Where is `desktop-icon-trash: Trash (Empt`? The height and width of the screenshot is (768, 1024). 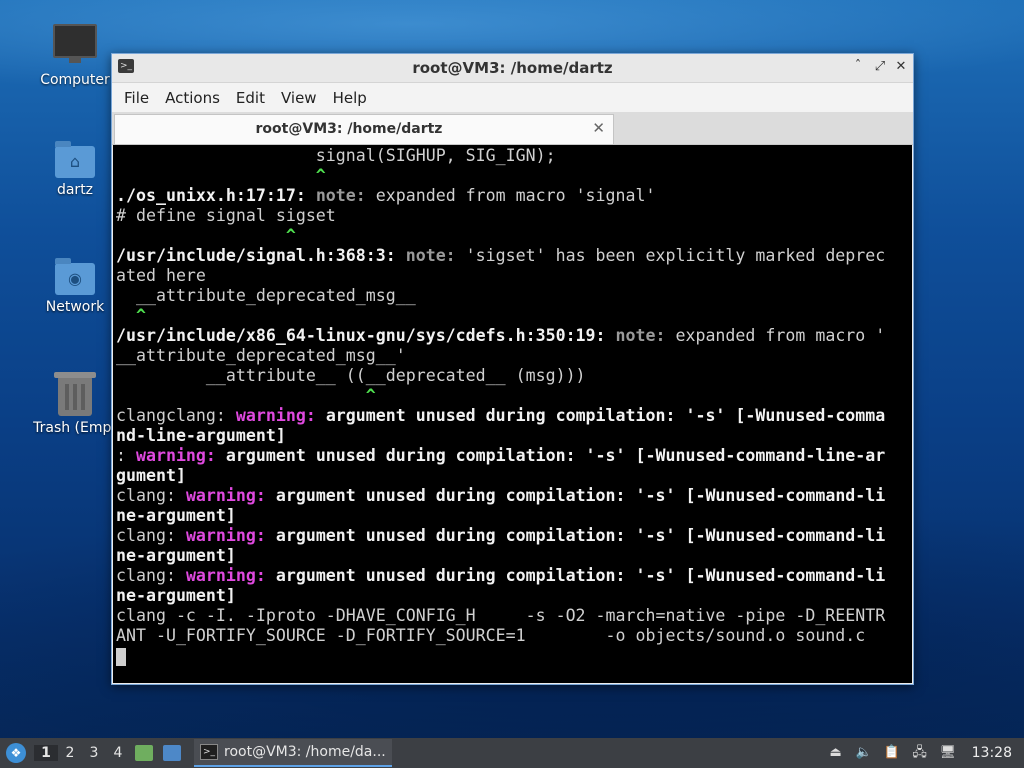
desktop-icon-trash: Trash (Empt is located at coordinates (75, 404).